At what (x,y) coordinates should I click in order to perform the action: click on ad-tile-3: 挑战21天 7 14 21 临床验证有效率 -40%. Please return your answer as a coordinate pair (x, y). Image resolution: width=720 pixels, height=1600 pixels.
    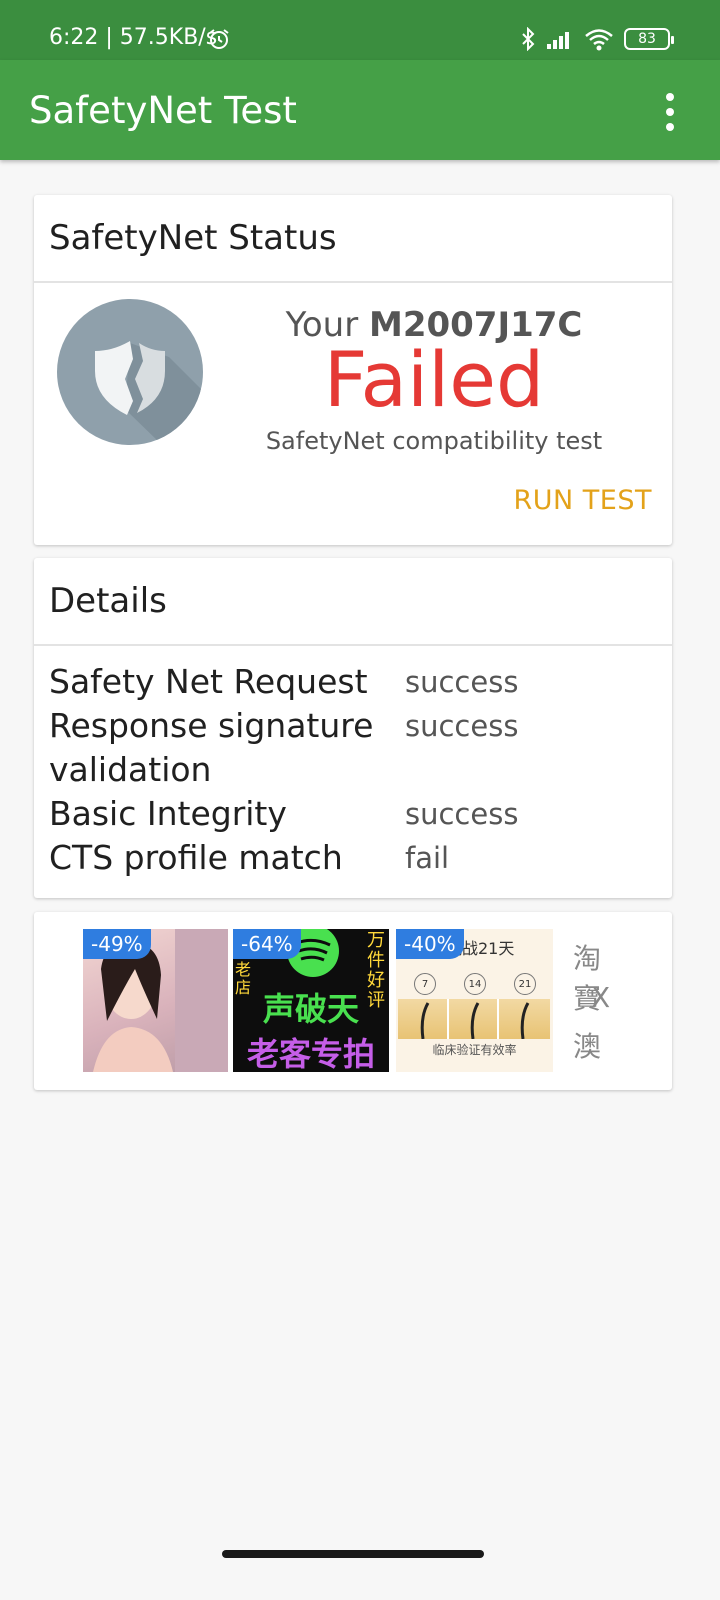
    Looking at the image, I should click on (474, 1000).